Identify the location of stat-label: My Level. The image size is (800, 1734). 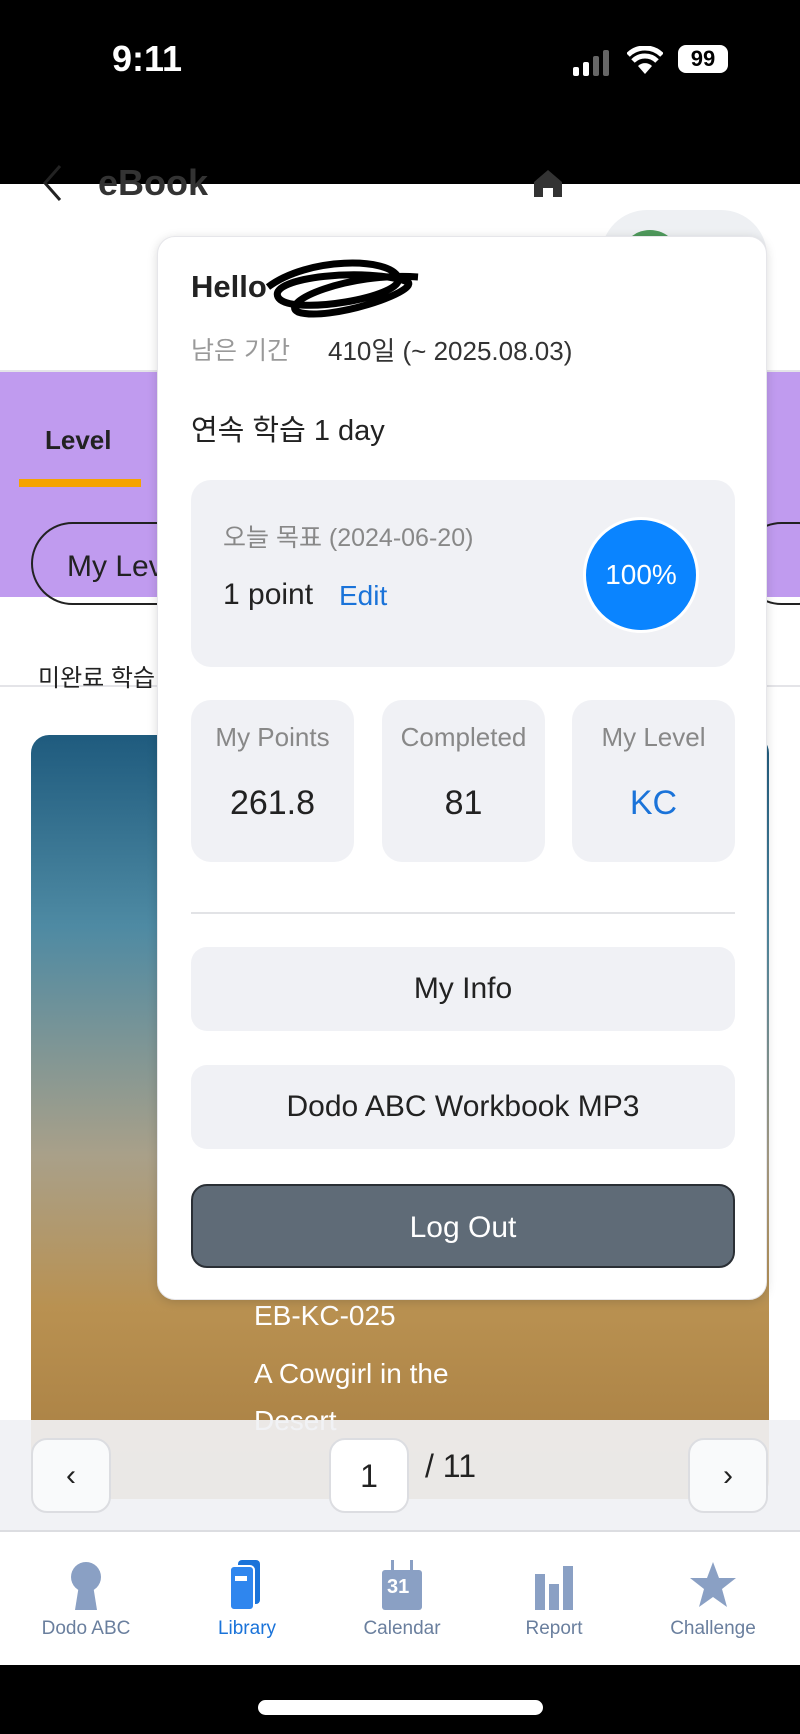
(653, 737).